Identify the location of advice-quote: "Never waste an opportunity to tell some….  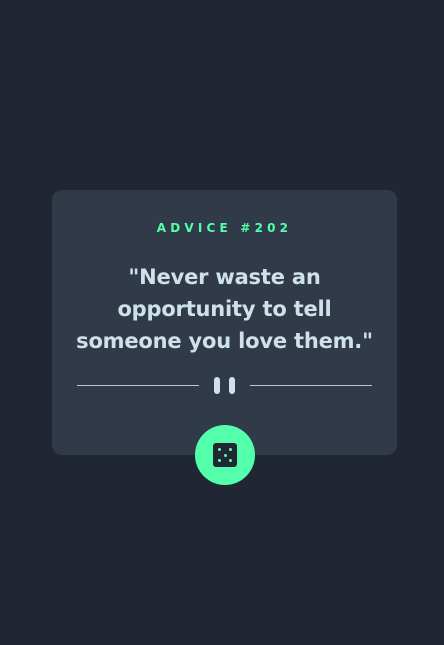
(224, 309).